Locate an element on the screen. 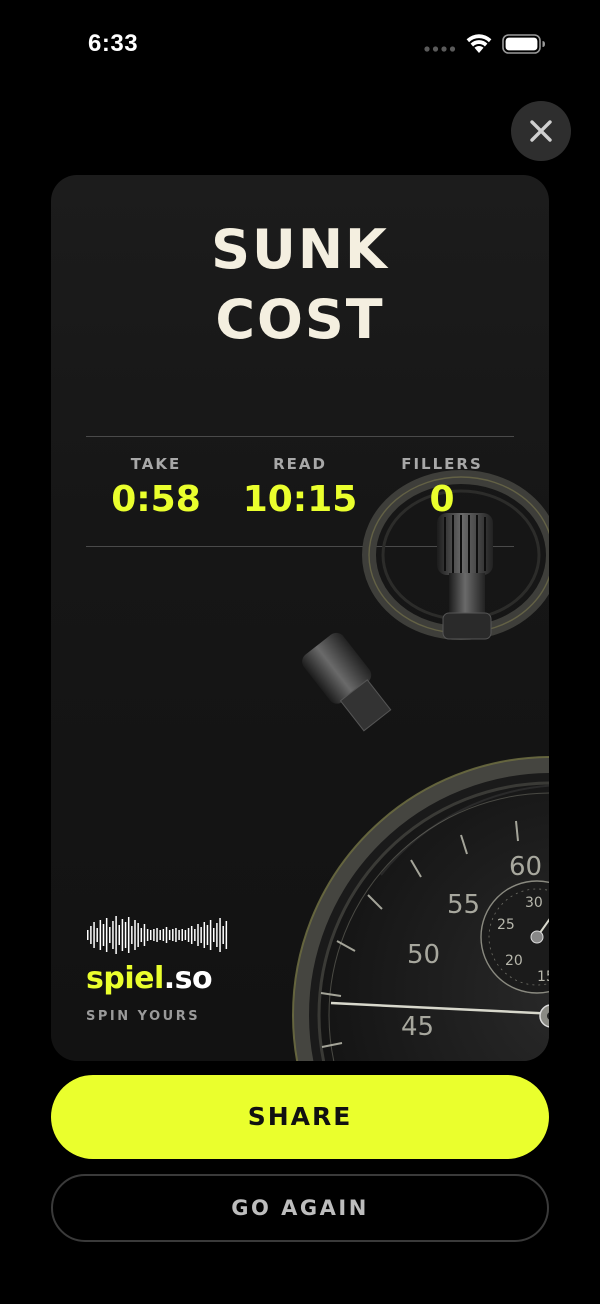  battery-icon is located at coordinates (523, 44).